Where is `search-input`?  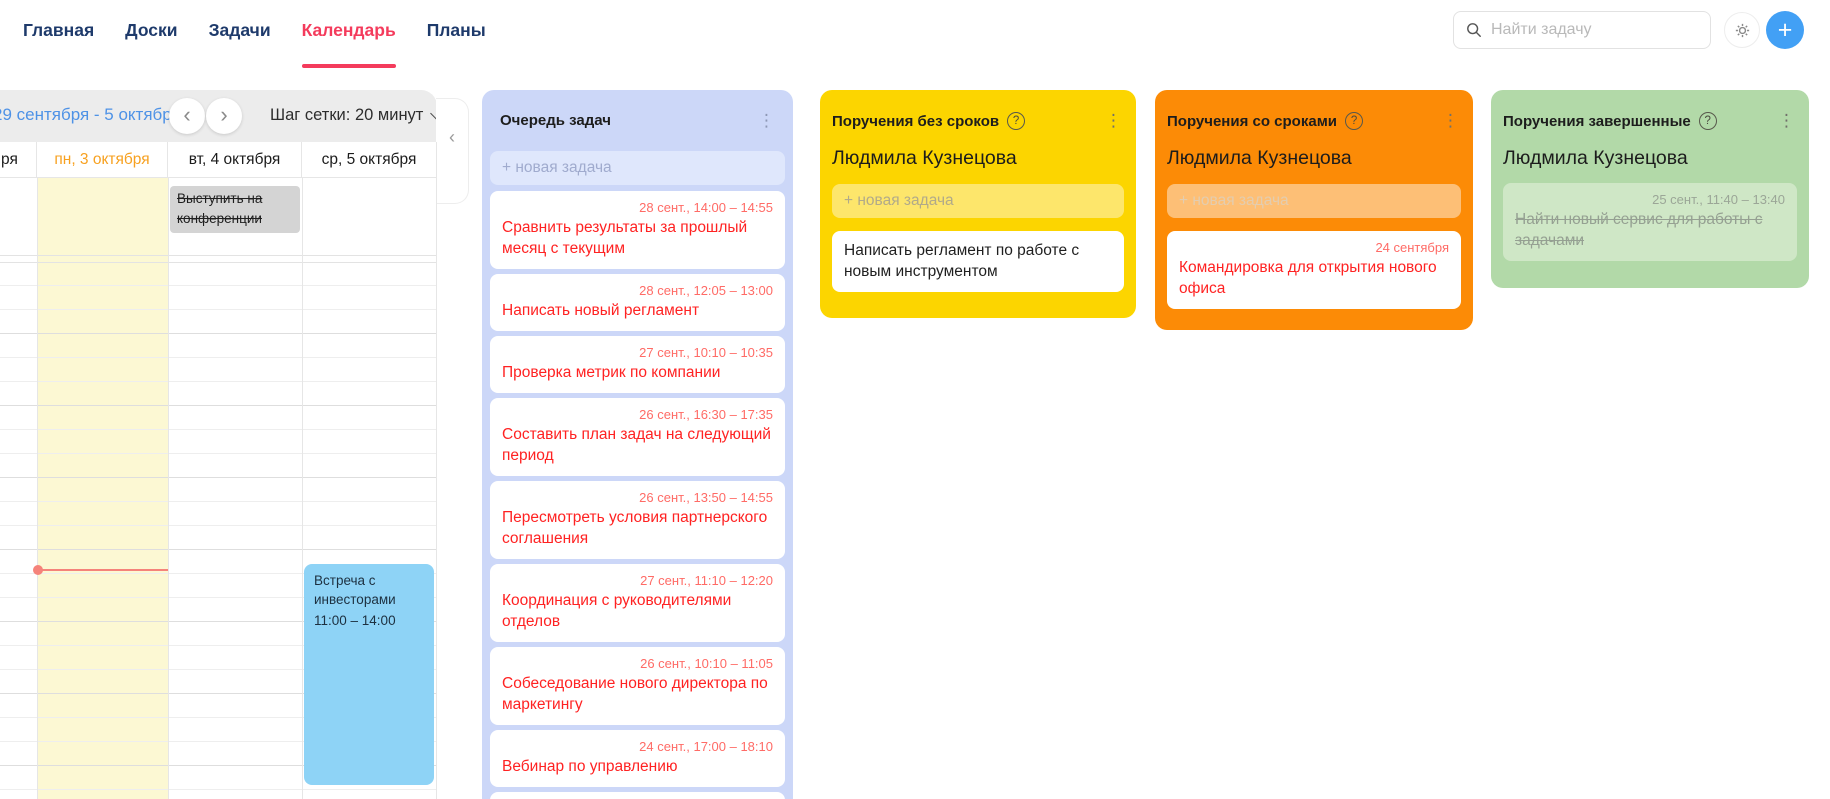 search-input is located at coordinates (1594, 30).